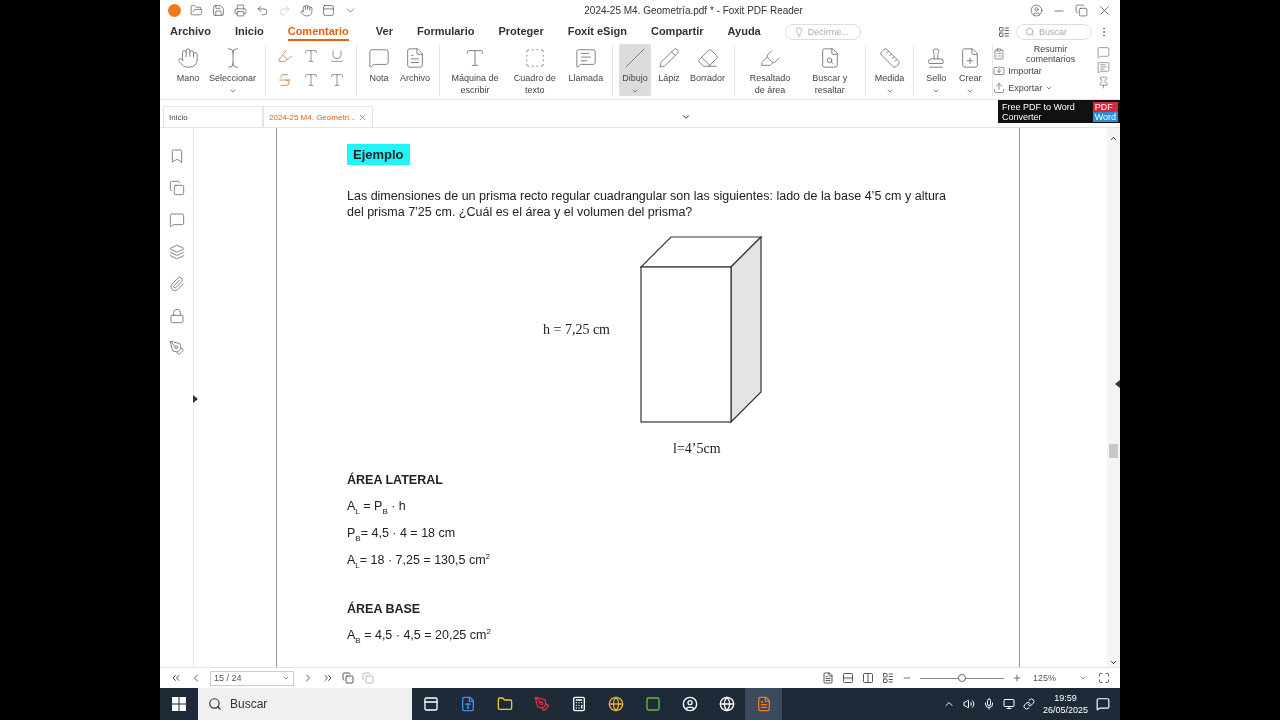 The image size is (1280, 720). I want to click on collapse-arrow-icon, so click(1117, 384).